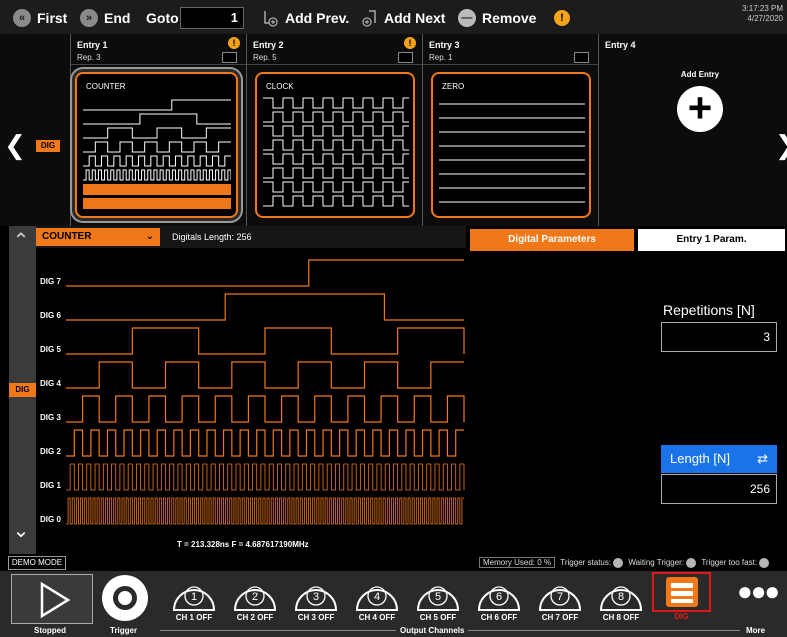 This screenshot has height=637, width=787. What do you see at coordinates (234, 43) in the screenshot?
I see `entry-1-warning-icon: !` at bounding box center [234, 43].